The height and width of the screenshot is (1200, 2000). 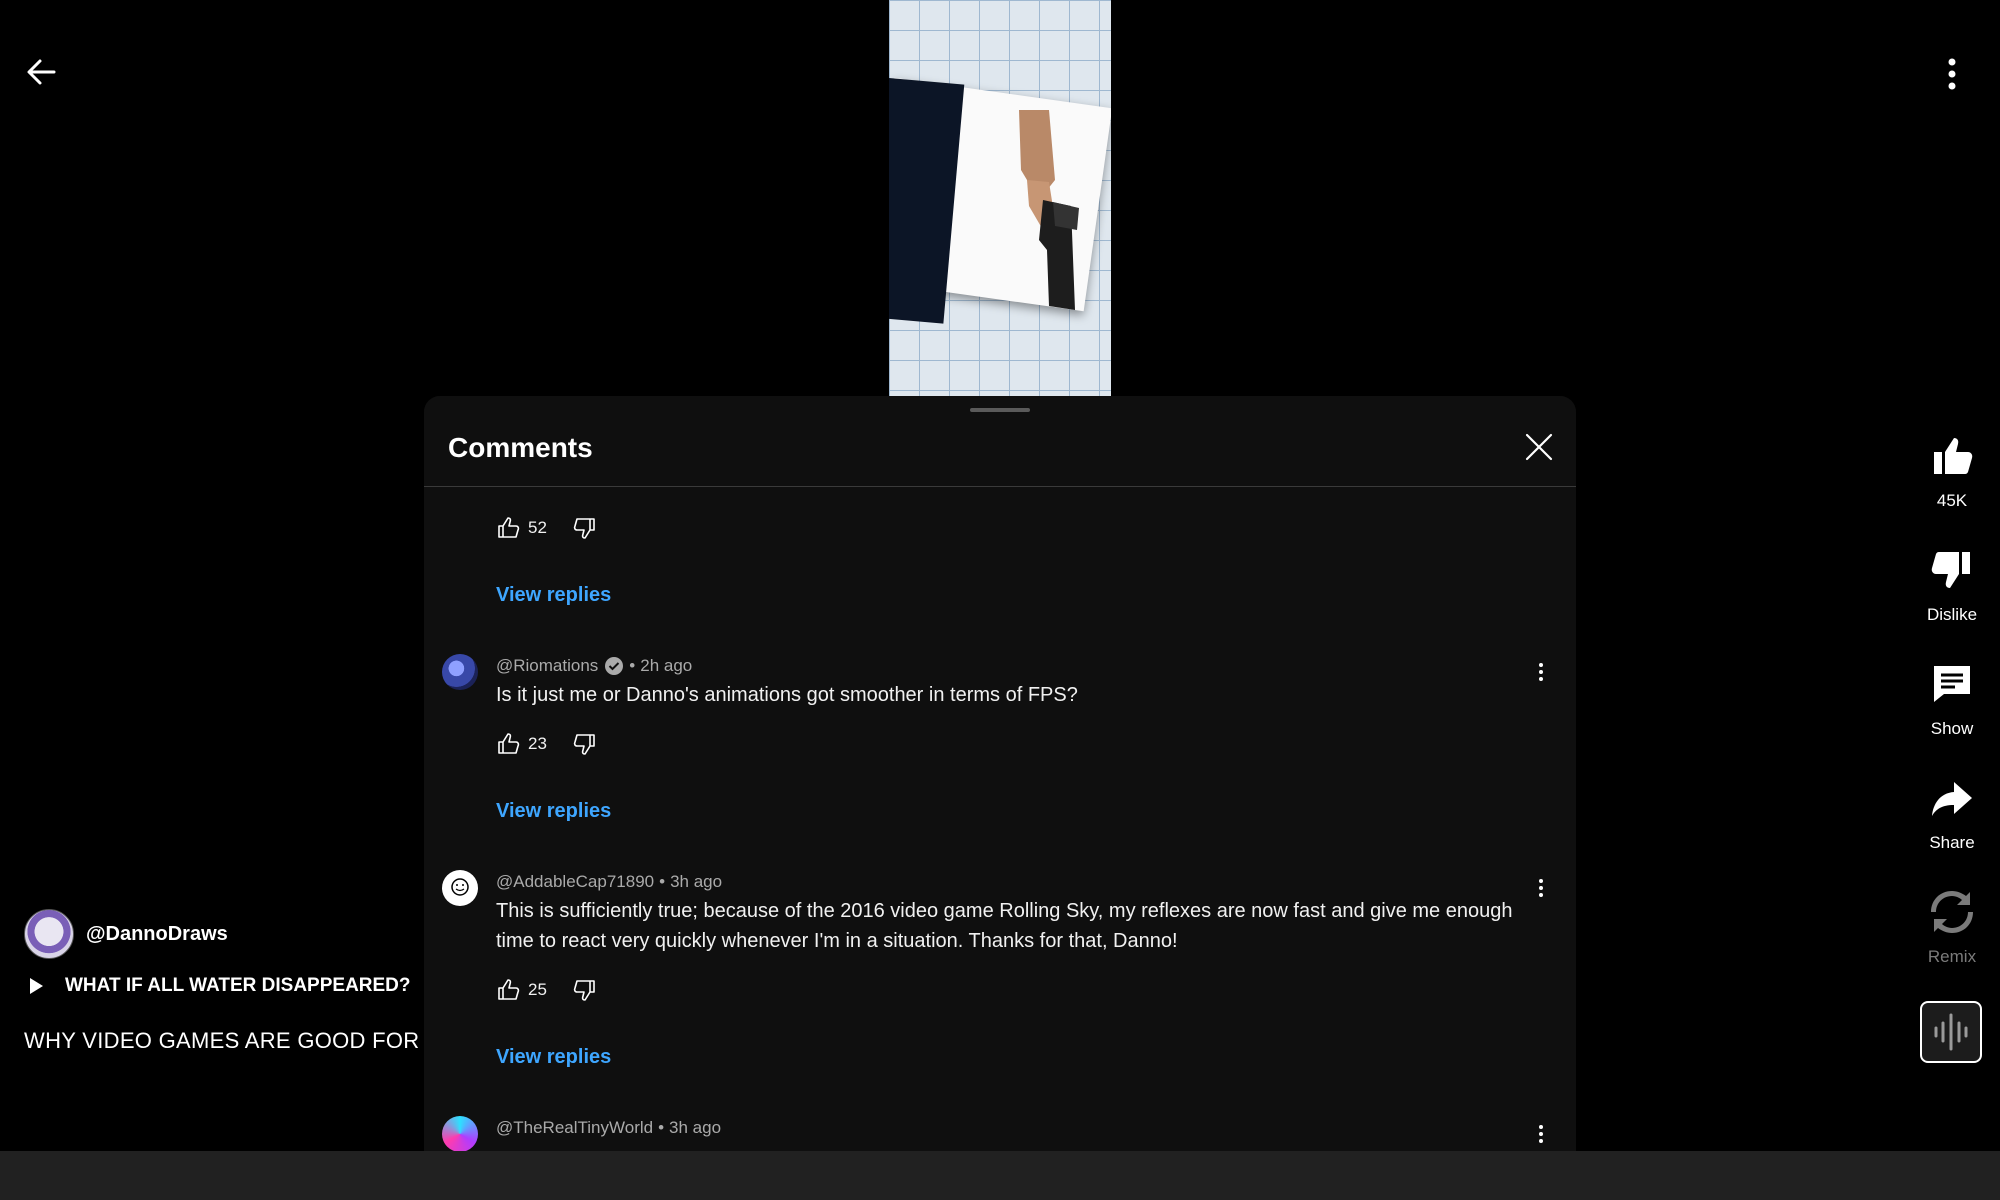 What do you see at coordinates (1952, 728) in the screenshot?
I see `comments-label: Show` at bounding box center [1952, 728].